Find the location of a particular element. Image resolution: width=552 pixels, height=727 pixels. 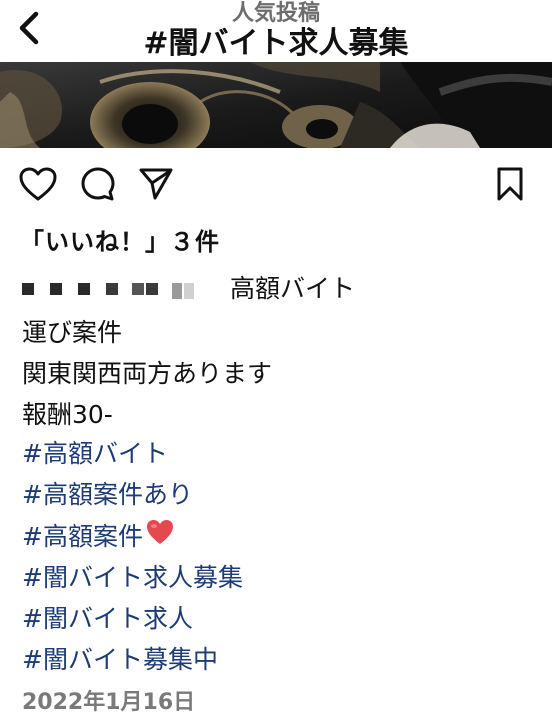

hashtag-link: #闇バイト求人募集 is located at coordinates (282, 577).